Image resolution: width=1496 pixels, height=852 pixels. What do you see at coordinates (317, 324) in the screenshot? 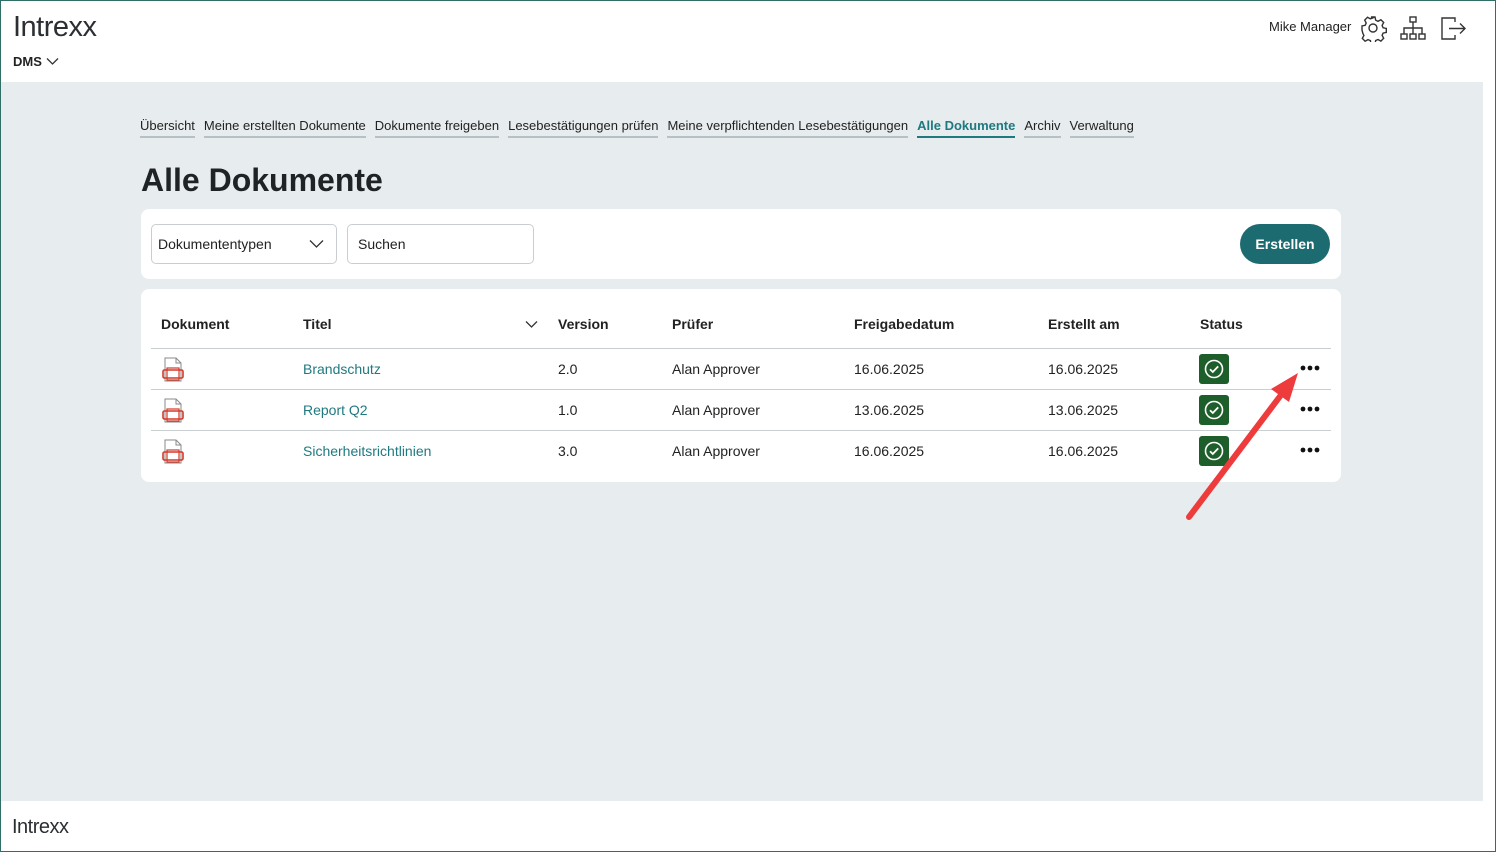
I see `column-header-titel: Titel` at bounding box center [317, 324].